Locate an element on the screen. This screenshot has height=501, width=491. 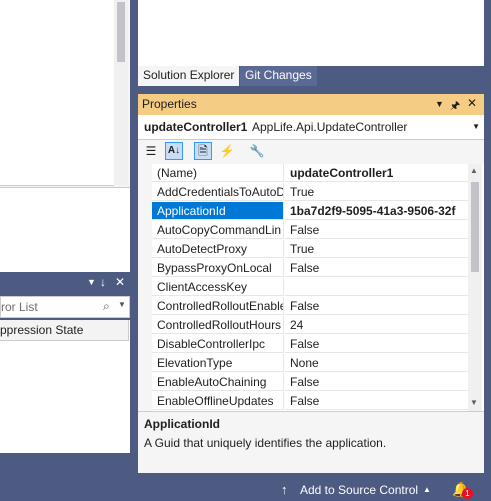
property-row: ClientAccessKey is located at coordinates (303, 287).